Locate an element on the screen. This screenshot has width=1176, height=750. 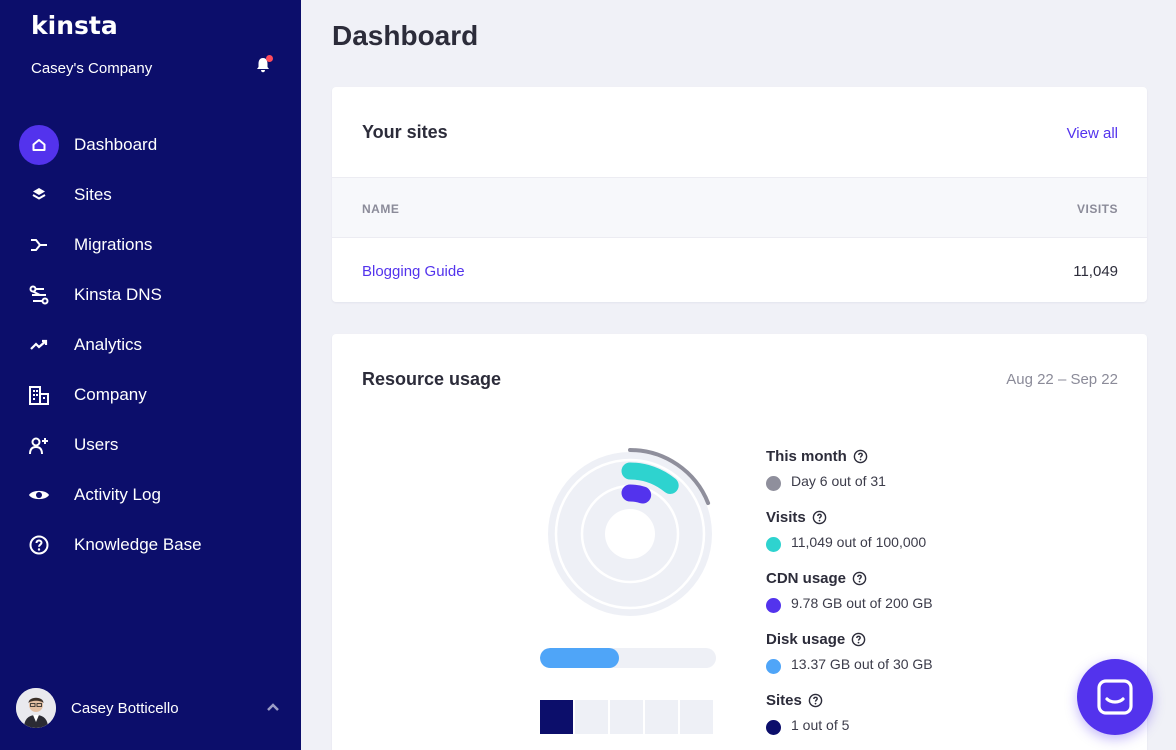
legend-title: Visits is located at coordinates (786, 517).